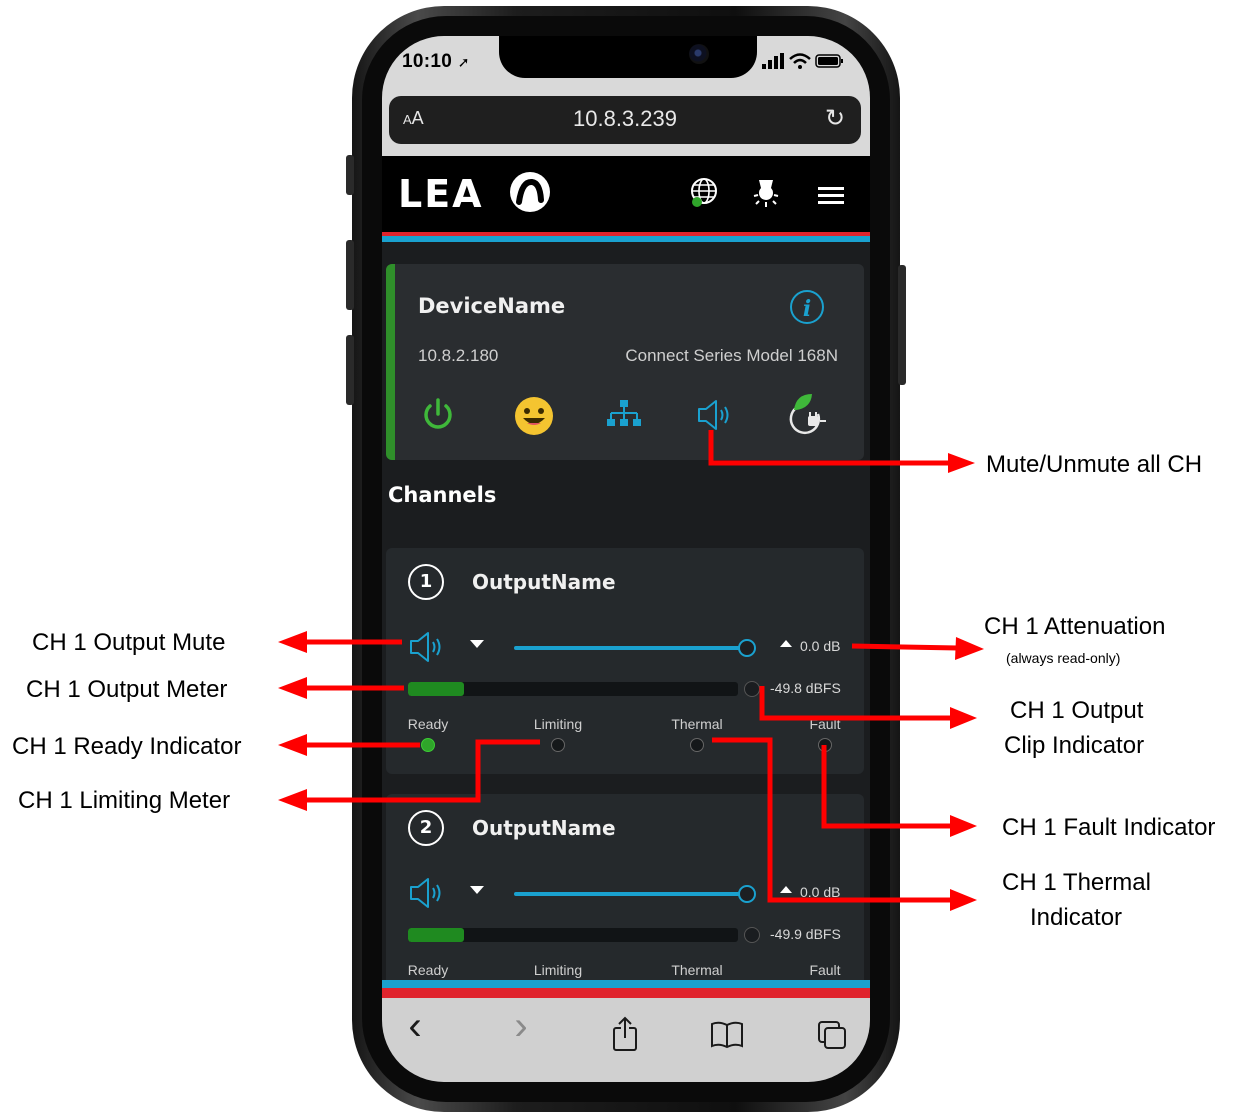 The image size is (1249, 1120). I want to click on callout-ch1-thermal-line2: Indicator, so click(1076, 917).